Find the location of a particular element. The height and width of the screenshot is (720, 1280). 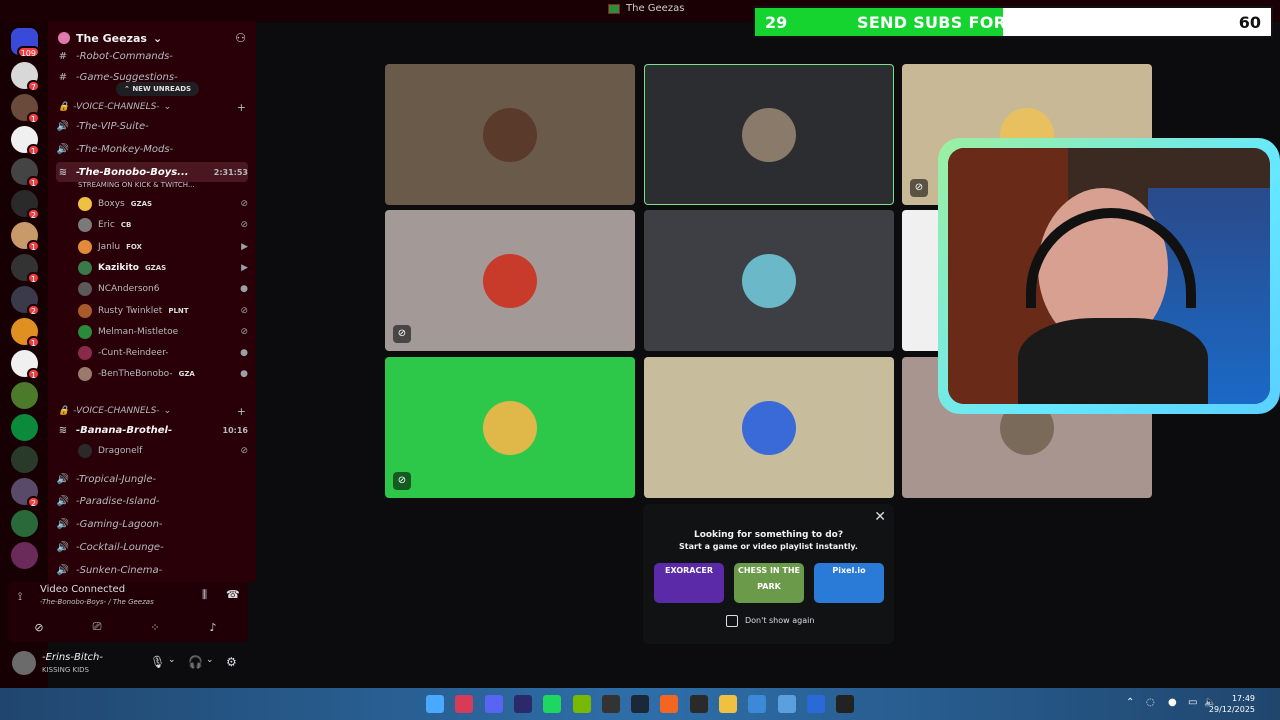

screen-share-button: ⎚ is located at coordinates (97, 627).